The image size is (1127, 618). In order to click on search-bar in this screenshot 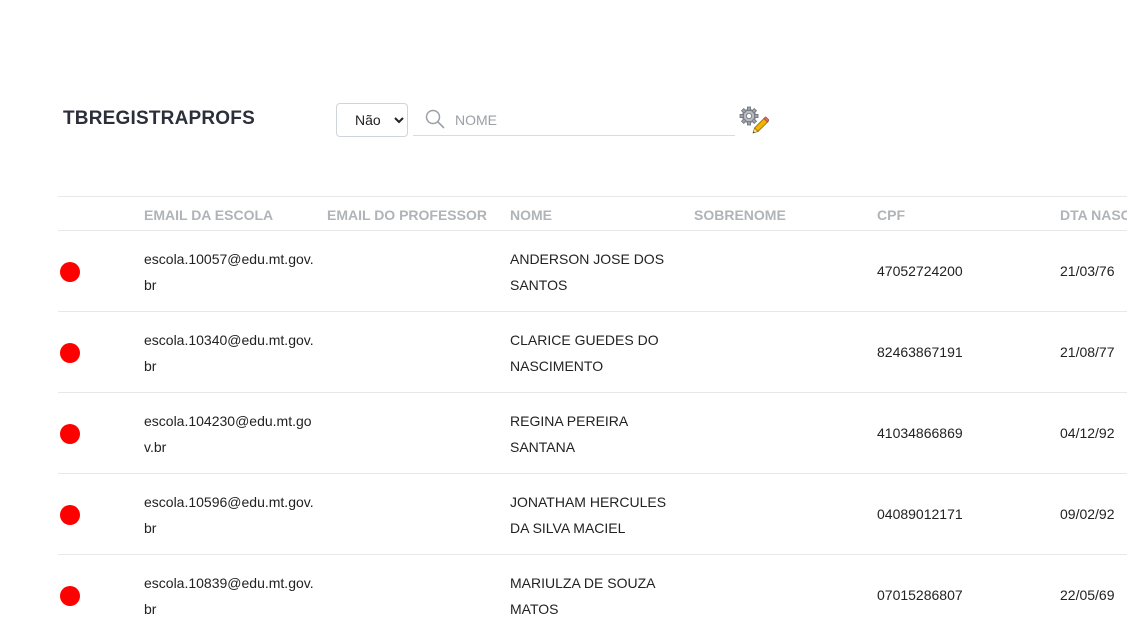, I will do `click(574, 119)`.